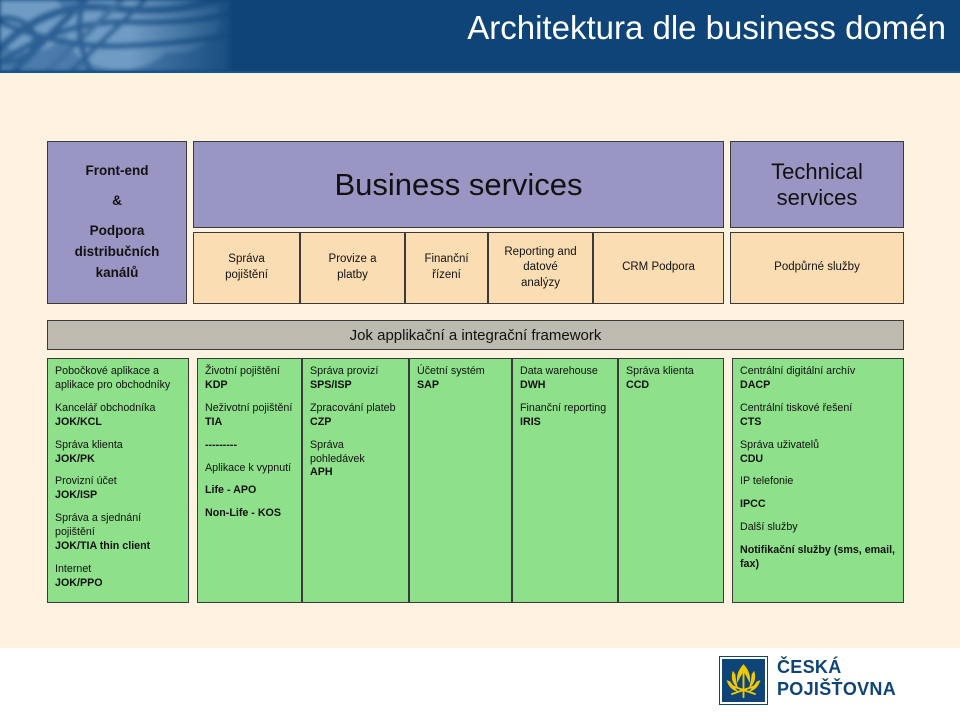 This screenshot has width=960, height=712. I want to click on logo-emblem-frame, so click(743, 680).